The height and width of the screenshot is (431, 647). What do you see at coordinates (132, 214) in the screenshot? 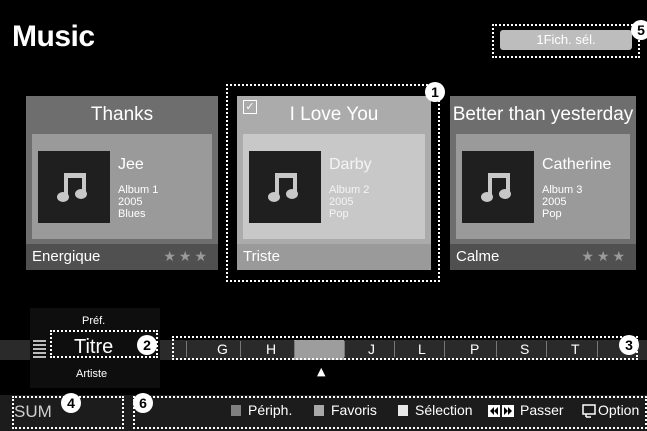
I see `album-genre: Blues` at bounding box center [132, 214].